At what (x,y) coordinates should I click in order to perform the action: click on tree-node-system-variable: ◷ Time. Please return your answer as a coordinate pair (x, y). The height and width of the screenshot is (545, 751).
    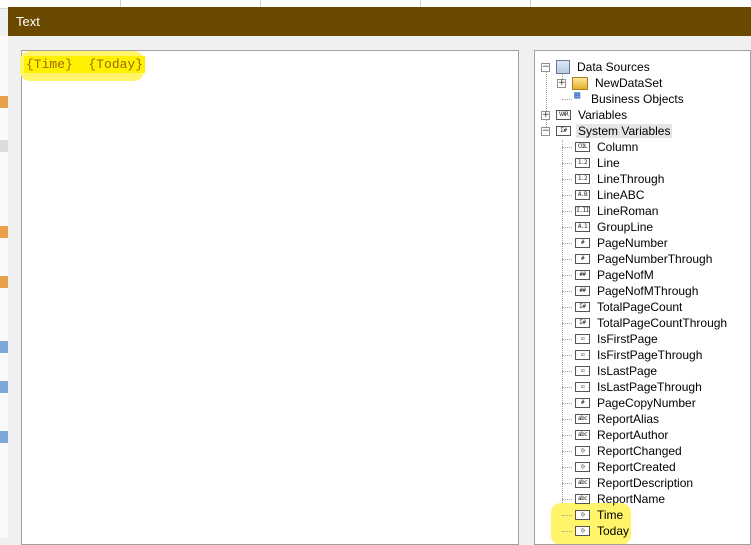
    Looking at the image, I should click on (600, 515).